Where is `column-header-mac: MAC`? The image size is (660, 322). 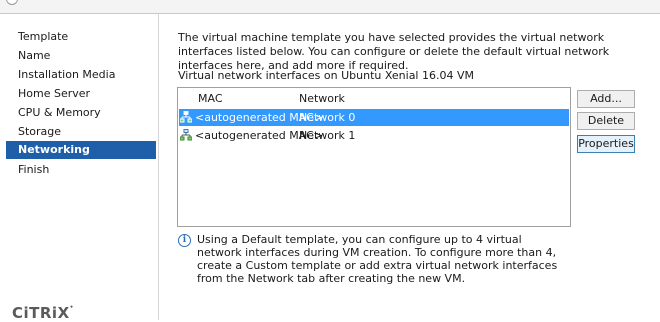 column-header-mac: MAC is located at coordinates (210, 98).